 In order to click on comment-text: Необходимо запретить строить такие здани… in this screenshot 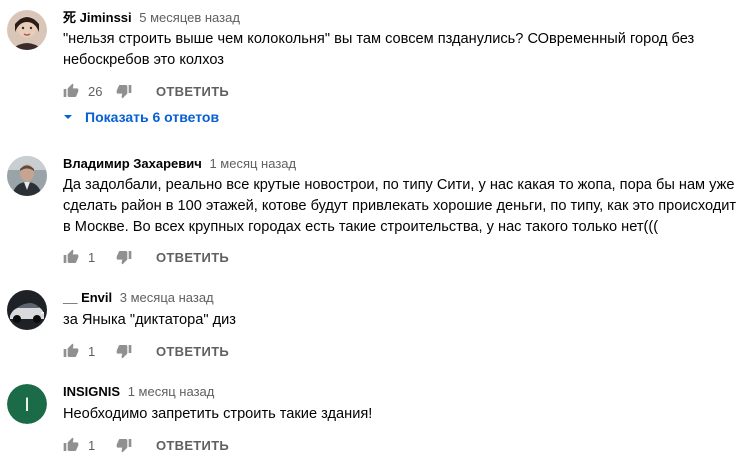, I will do `click(218, 414)`.